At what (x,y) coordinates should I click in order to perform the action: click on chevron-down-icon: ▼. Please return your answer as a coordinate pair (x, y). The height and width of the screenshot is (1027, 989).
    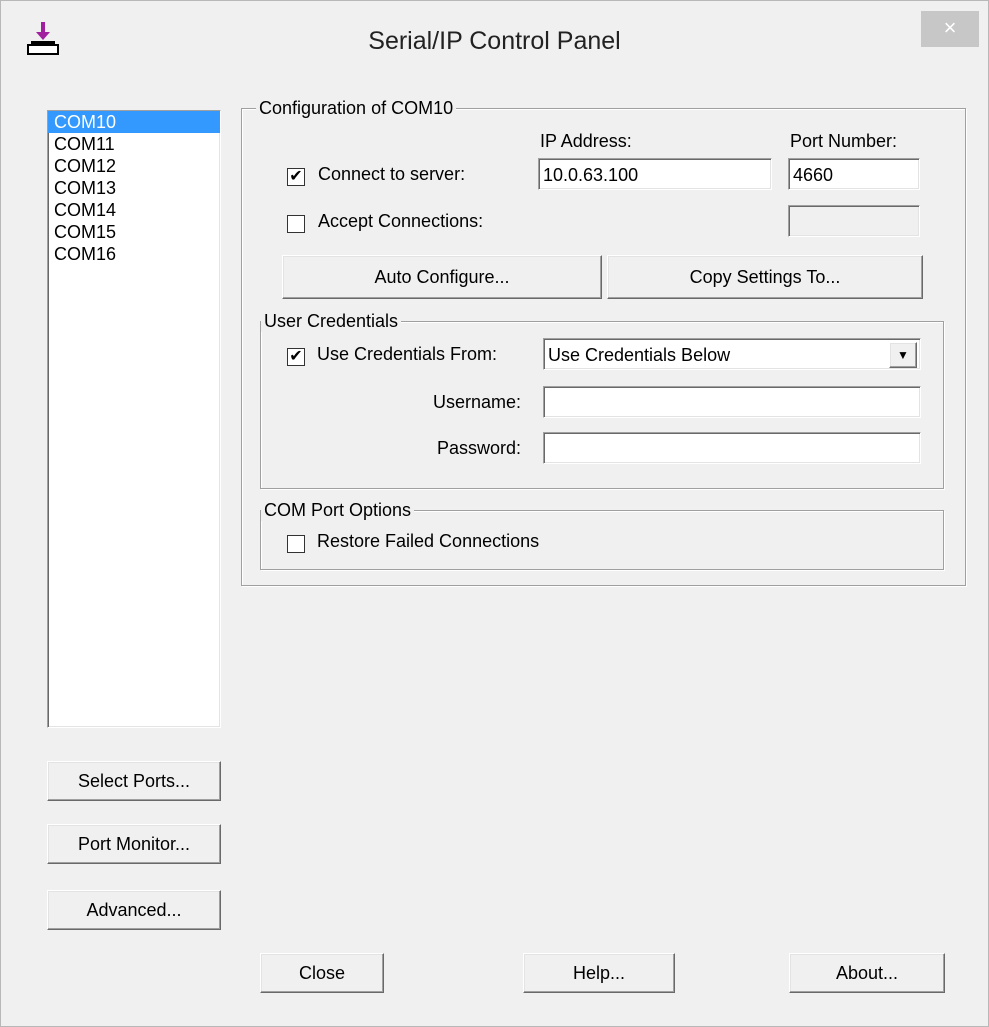
    Looking at the image, I should click on (903, 355).